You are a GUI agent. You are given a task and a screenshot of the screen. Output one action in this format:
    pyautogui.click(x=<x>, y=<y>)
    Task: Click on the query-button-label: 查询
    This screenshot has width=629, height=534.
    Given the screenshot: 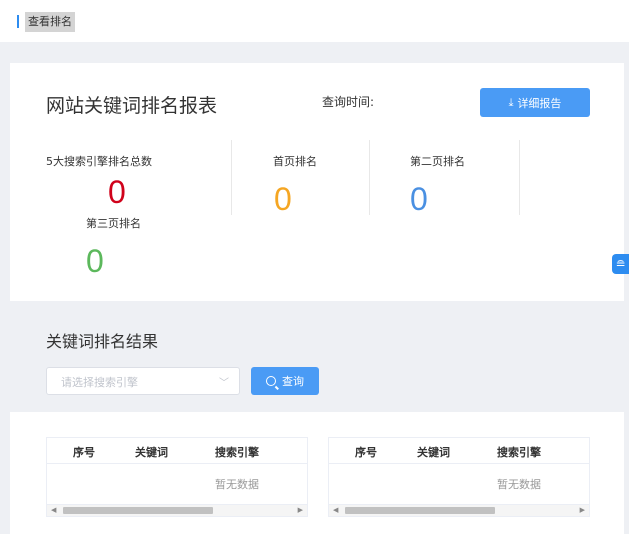 What is the action you would take?
    pyautogui.click(x=293, y=381)
    